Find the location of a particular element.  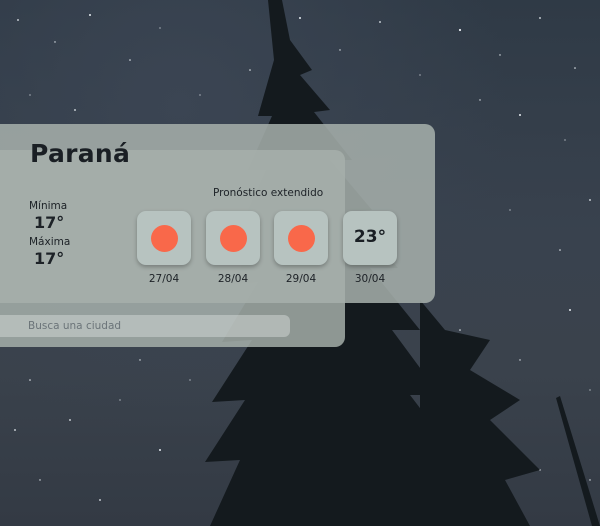

min-label: Mínima is located at coordinates (48, 206).